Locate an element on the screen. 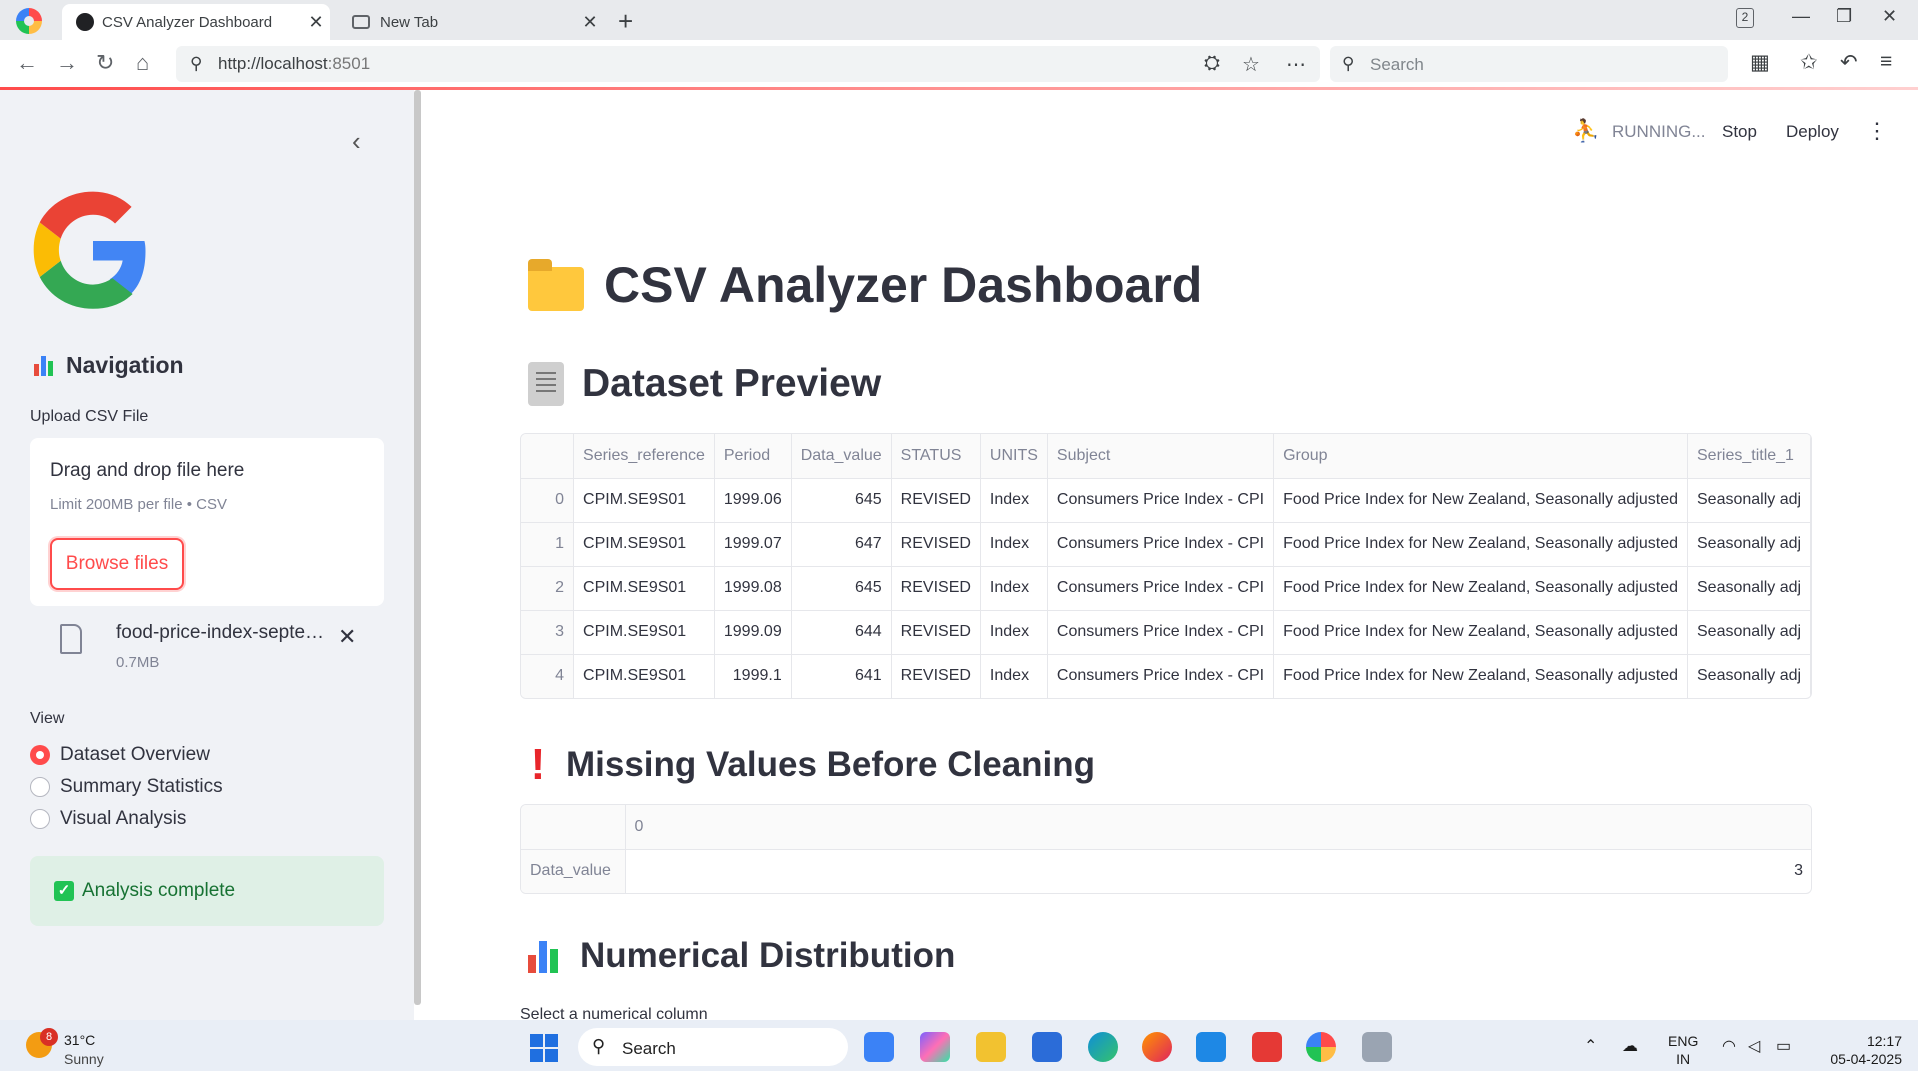 This screenshot has width=1918, height=1071. column-header: Series_title_1 is located at coordinates (1749, 456).